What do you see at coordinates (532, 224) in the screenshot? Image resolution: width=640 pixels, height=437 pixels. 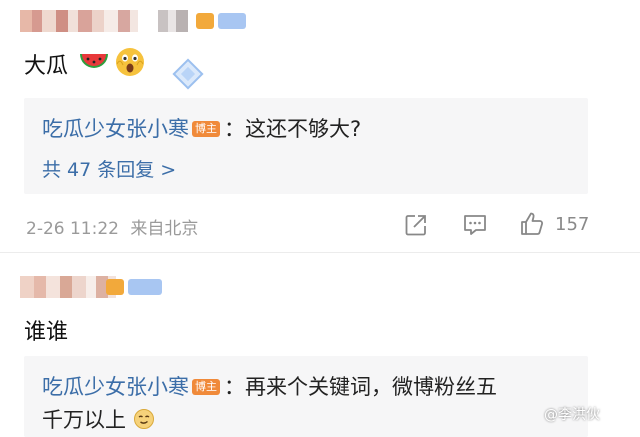 I see `like-icon` at bounding box center [532, 224].